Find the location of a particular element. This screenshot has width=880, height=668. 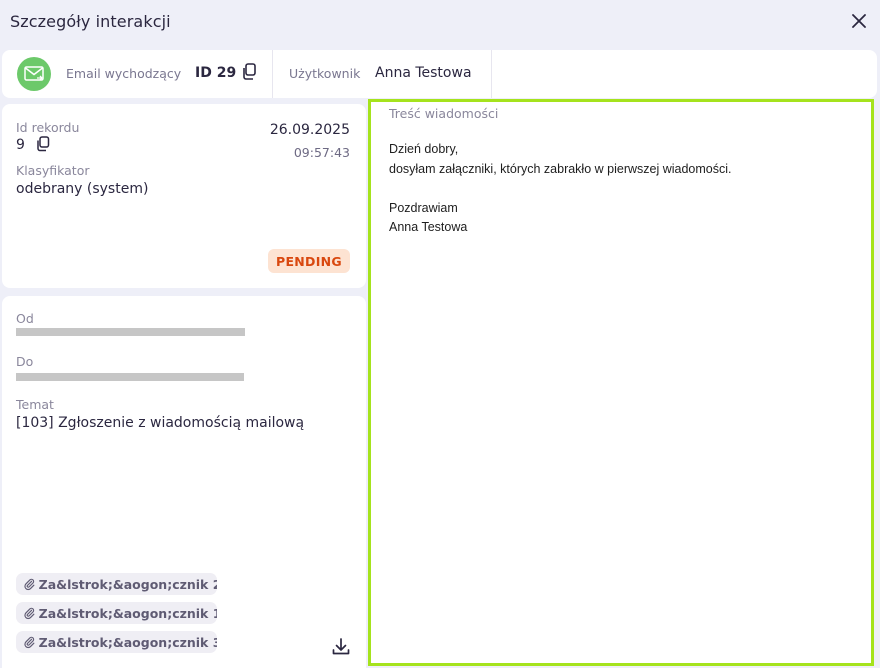

to-label: Do is located at coordinates (25, 361).